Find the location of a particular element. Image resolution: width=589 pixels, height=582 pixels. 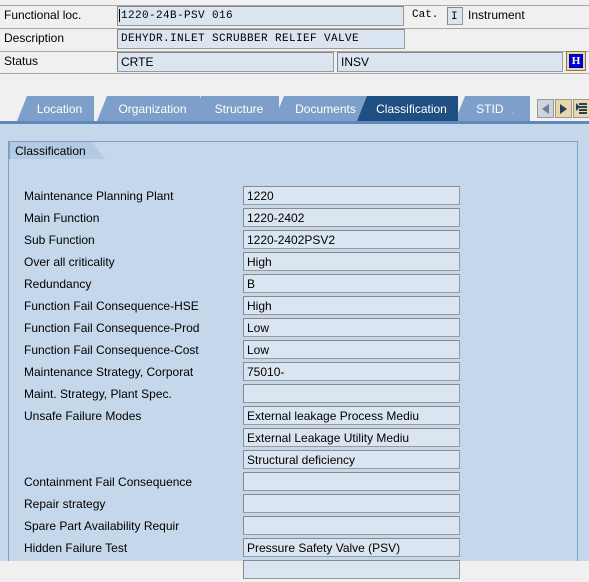

tab-list-icon is located at coordinates (581, 108).